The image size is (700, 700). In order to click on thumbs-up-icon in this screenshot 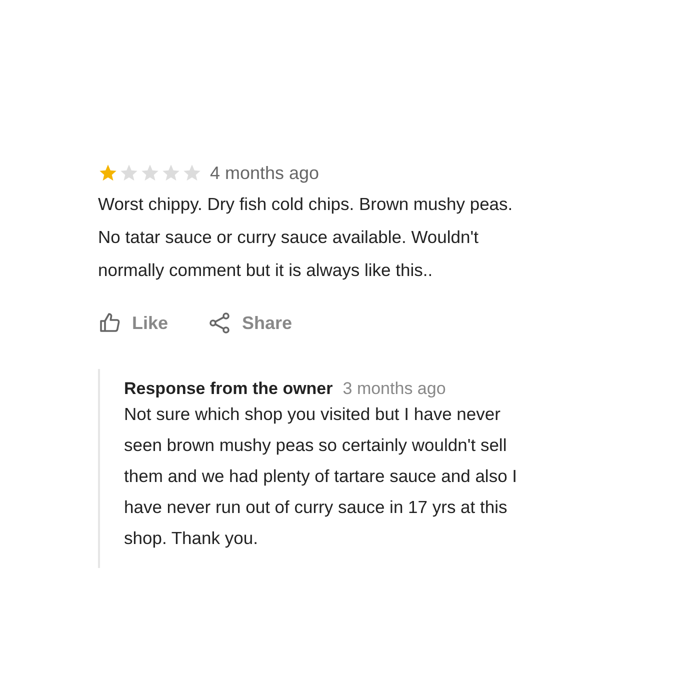, I will do `click(110, 323)`.